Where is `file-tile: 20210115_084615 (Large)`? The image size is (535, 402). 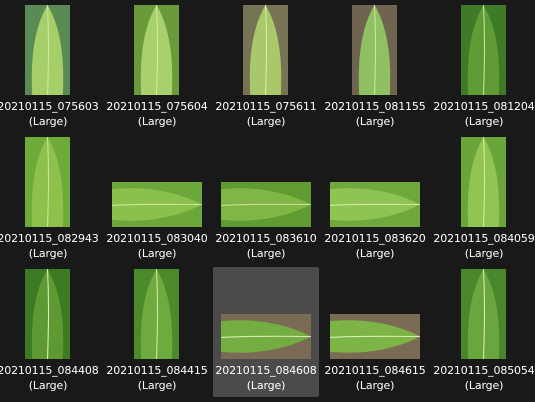 file-tile: 20210115_084615 (Large) is located at coordinates (375, 332).